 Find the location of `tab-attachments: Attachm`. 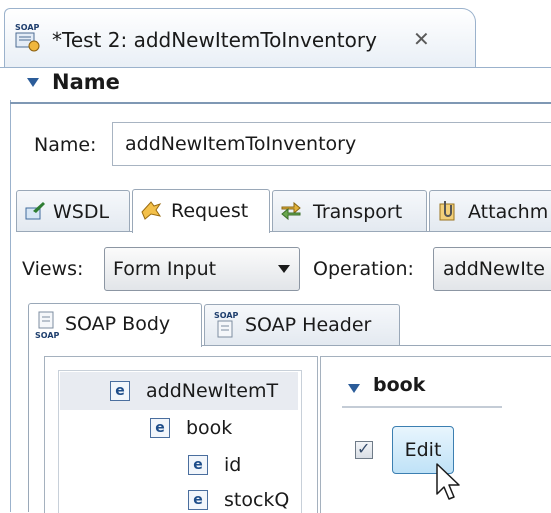

tab-attachments: Attachm is located at coordinates (490, 211).